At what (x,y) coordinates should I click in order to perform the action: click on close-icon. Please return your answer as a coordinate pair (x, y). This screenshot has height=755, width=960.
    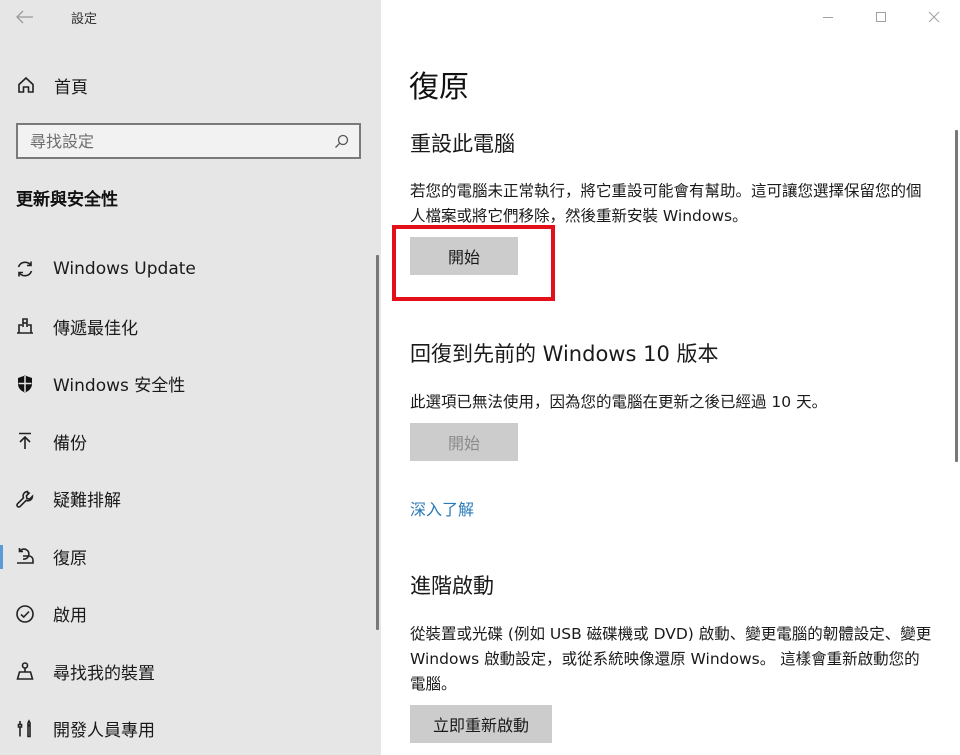
    Looking at the image, I should click on (933, 17).